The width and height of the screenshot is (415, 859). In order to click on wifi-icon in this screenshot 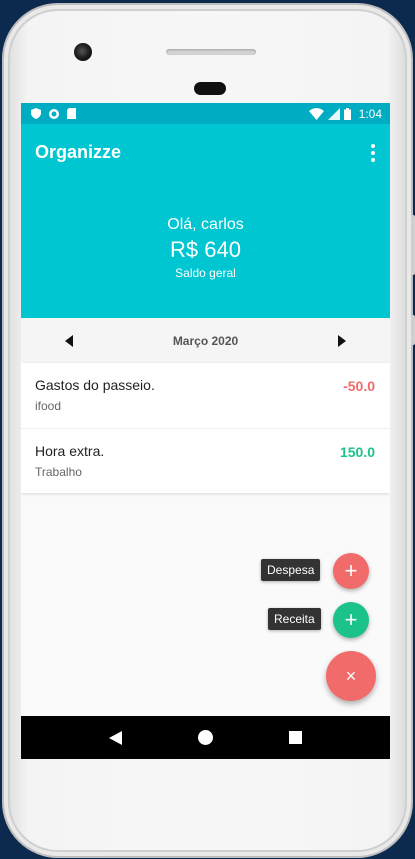, I will do `click(316, 113)`.